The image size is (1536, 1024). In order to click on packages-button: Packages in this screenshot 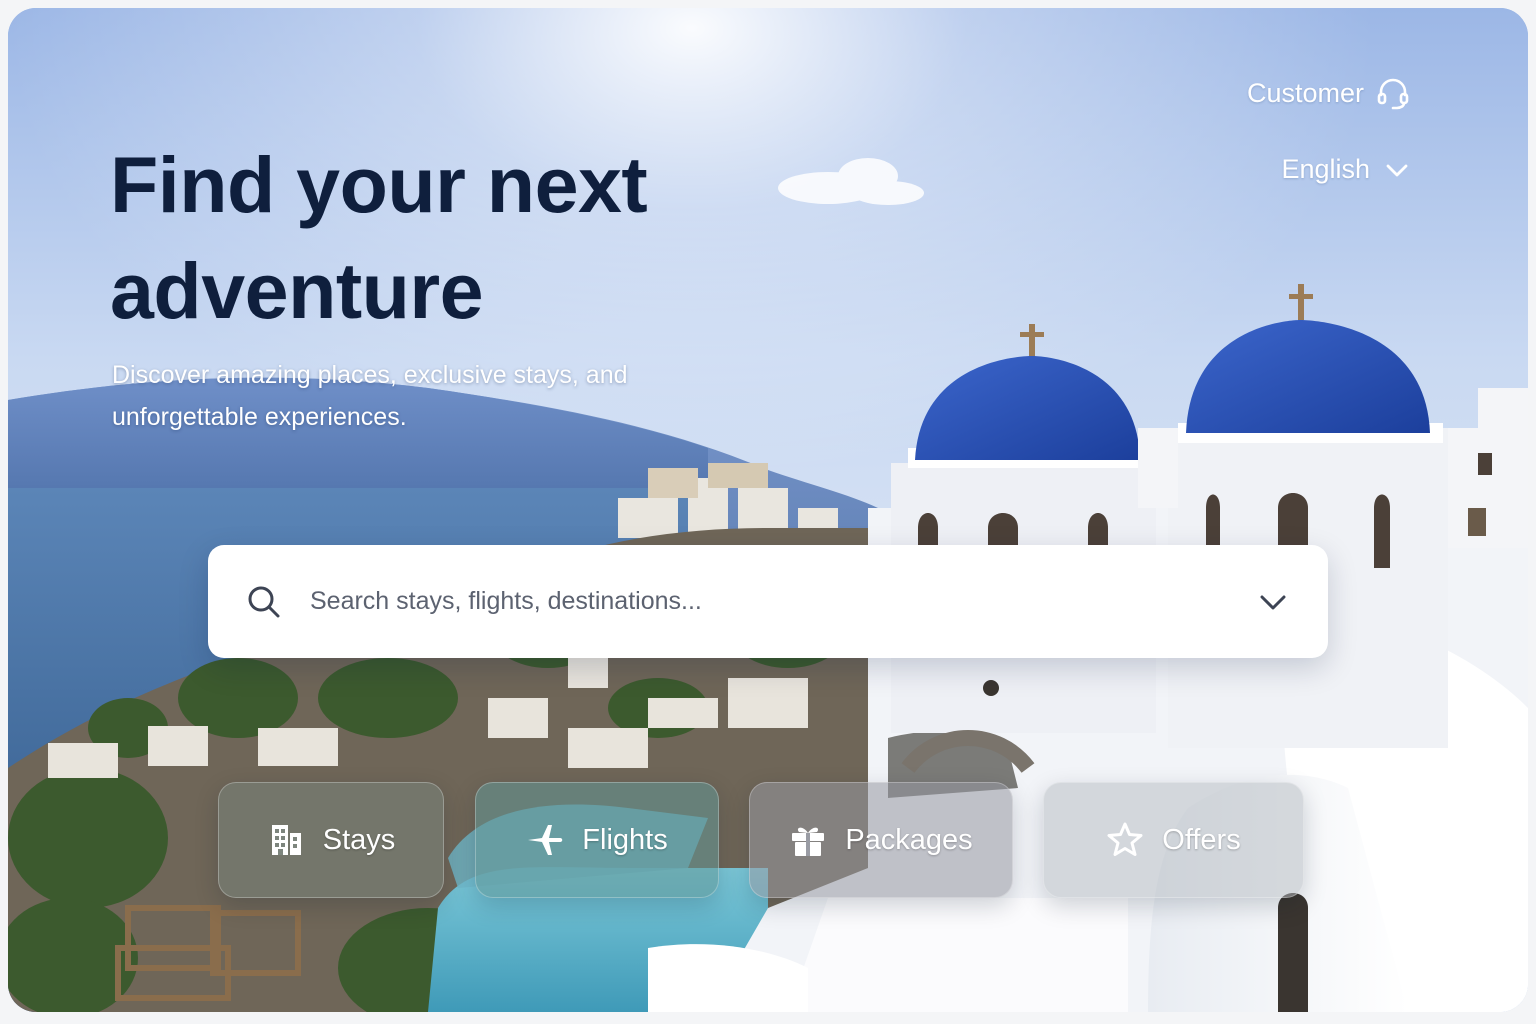, I will do `click(881, 840)`.